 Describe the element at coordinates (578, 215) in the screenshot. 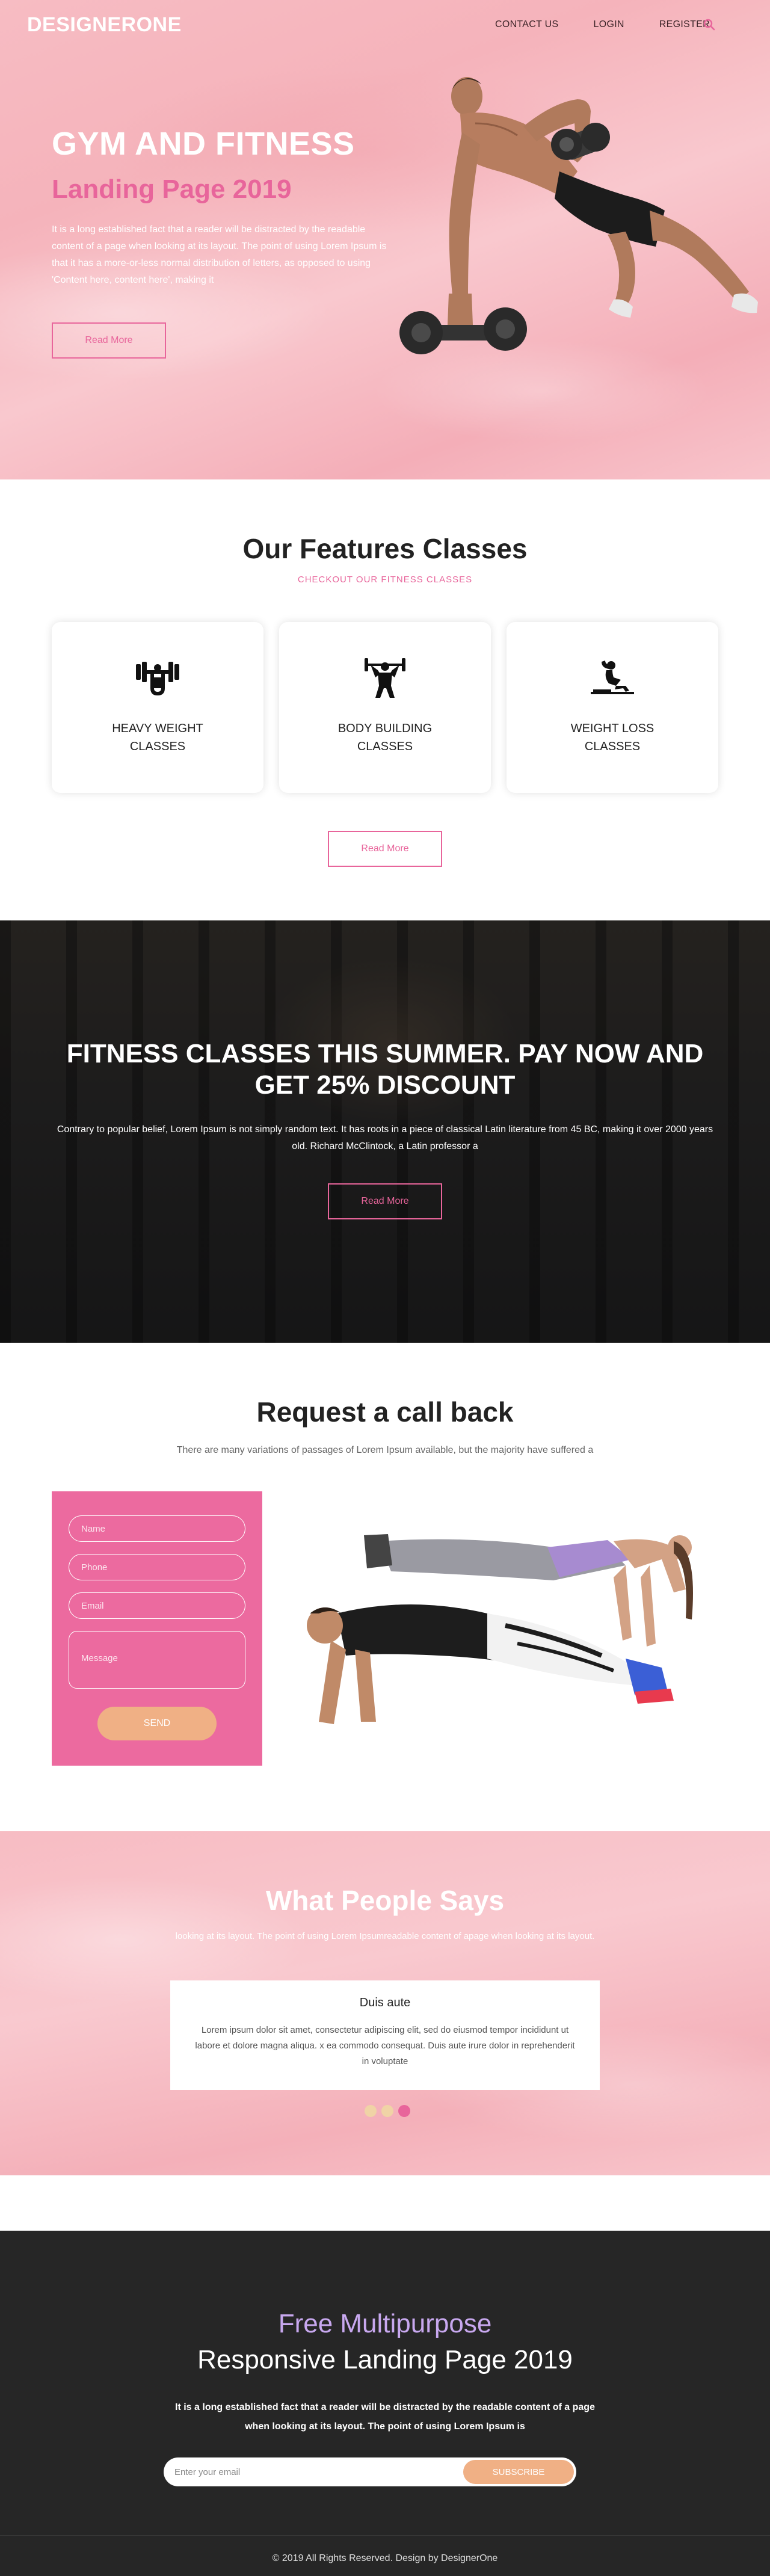

I see `athlete-pushup-image` at that location.